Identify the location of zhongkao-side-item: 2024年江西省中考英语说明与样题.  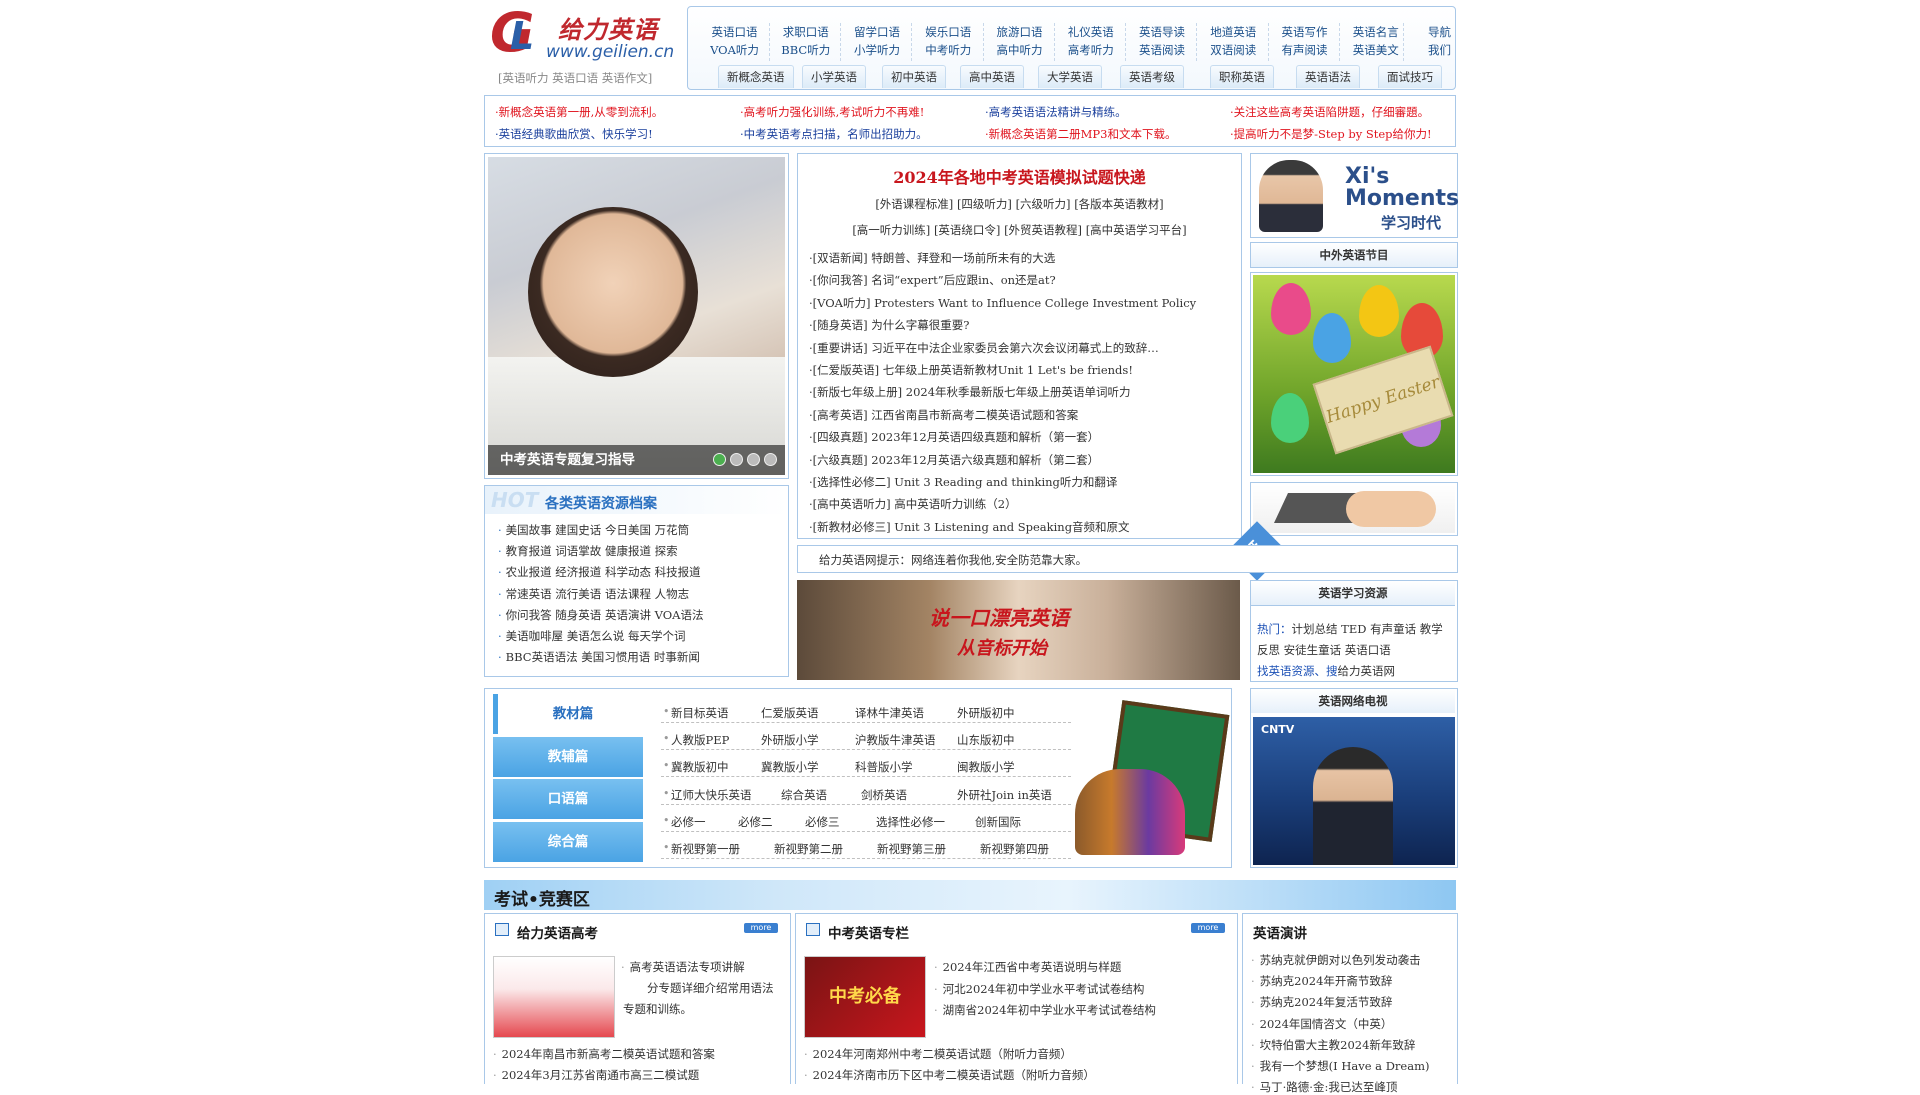
(1028, 967).